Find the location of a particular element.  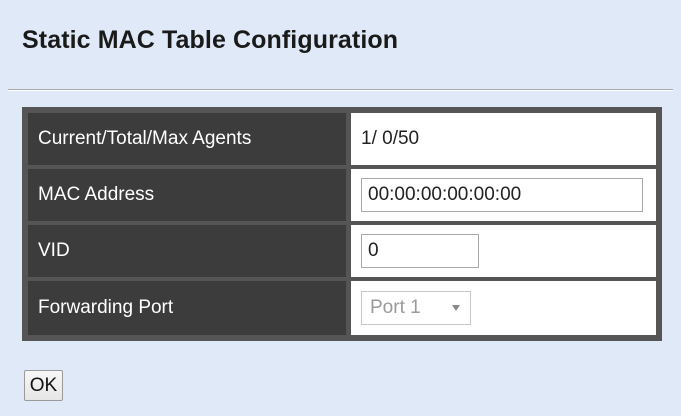

vid-cell: 0 is located at coordinates (503, 251).